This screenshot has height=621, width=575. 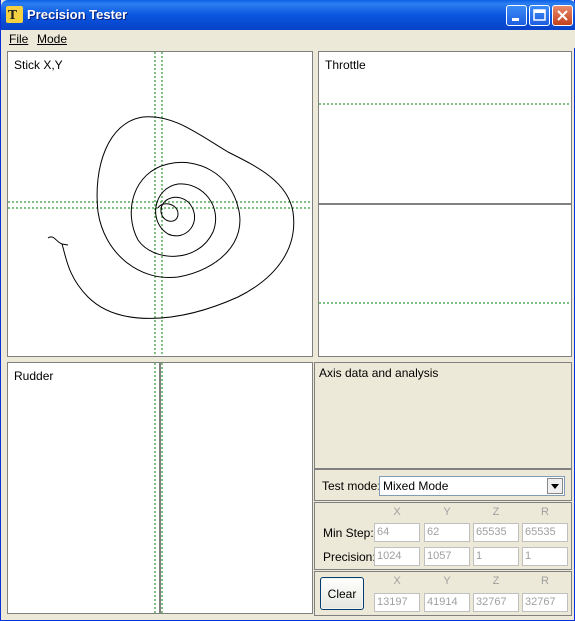 What do you see at coordinates (18, 39) in the screenshot?
I see `menu-file: File` at bounding box center [18, 39].